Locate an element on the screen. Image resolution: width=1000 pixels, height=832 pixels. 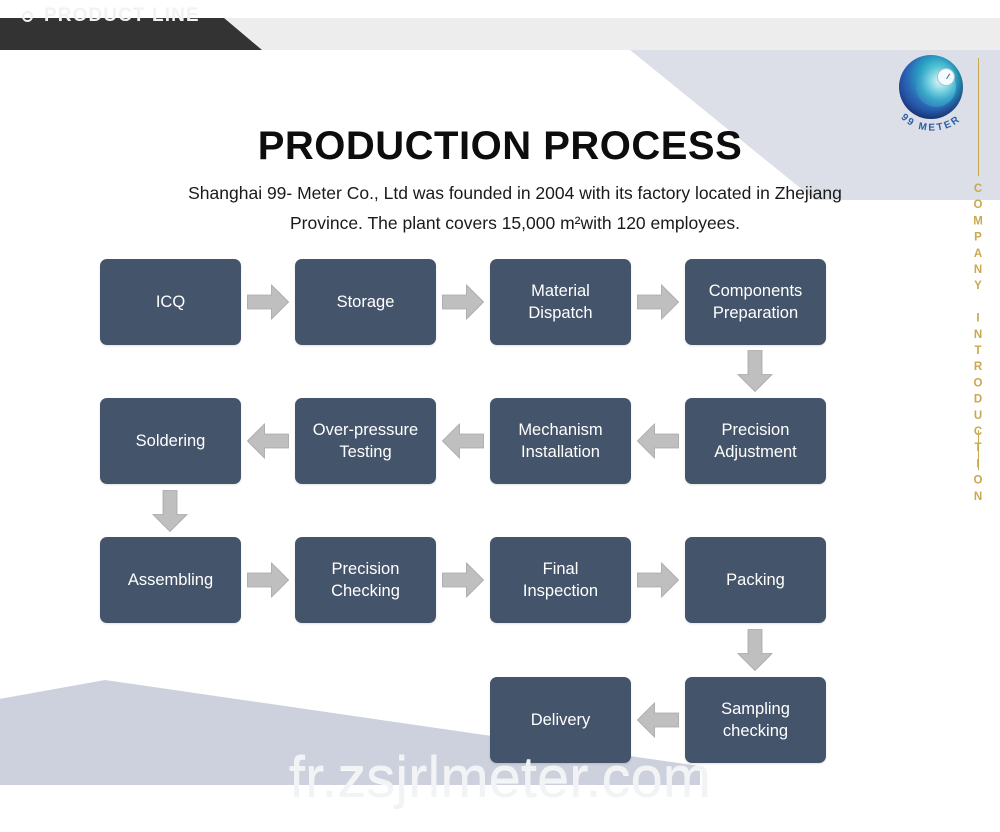
flow-step-sampling-checking: Sampling checking is located at coordinates (755, 720).